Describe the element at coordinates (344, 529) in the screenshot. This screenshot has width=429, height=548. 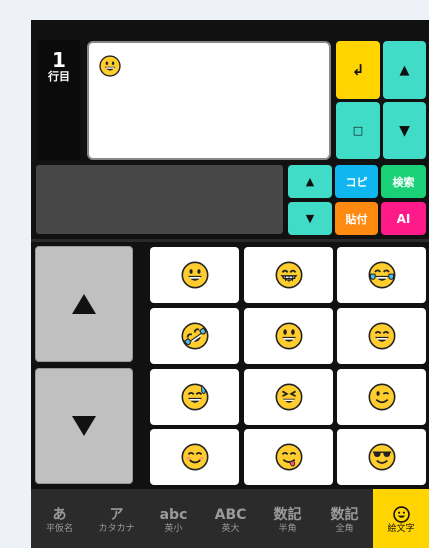
I see `tab-symbols-fullwidth-sublabel: 全角` at that location.